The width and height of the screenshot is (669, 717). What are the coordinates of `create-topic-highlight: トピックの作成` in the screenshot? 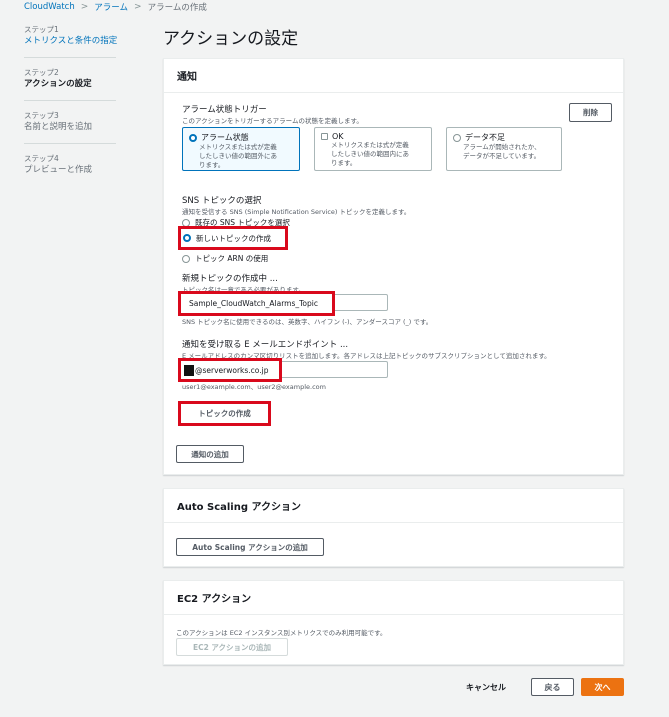 It's located at (224, 413).